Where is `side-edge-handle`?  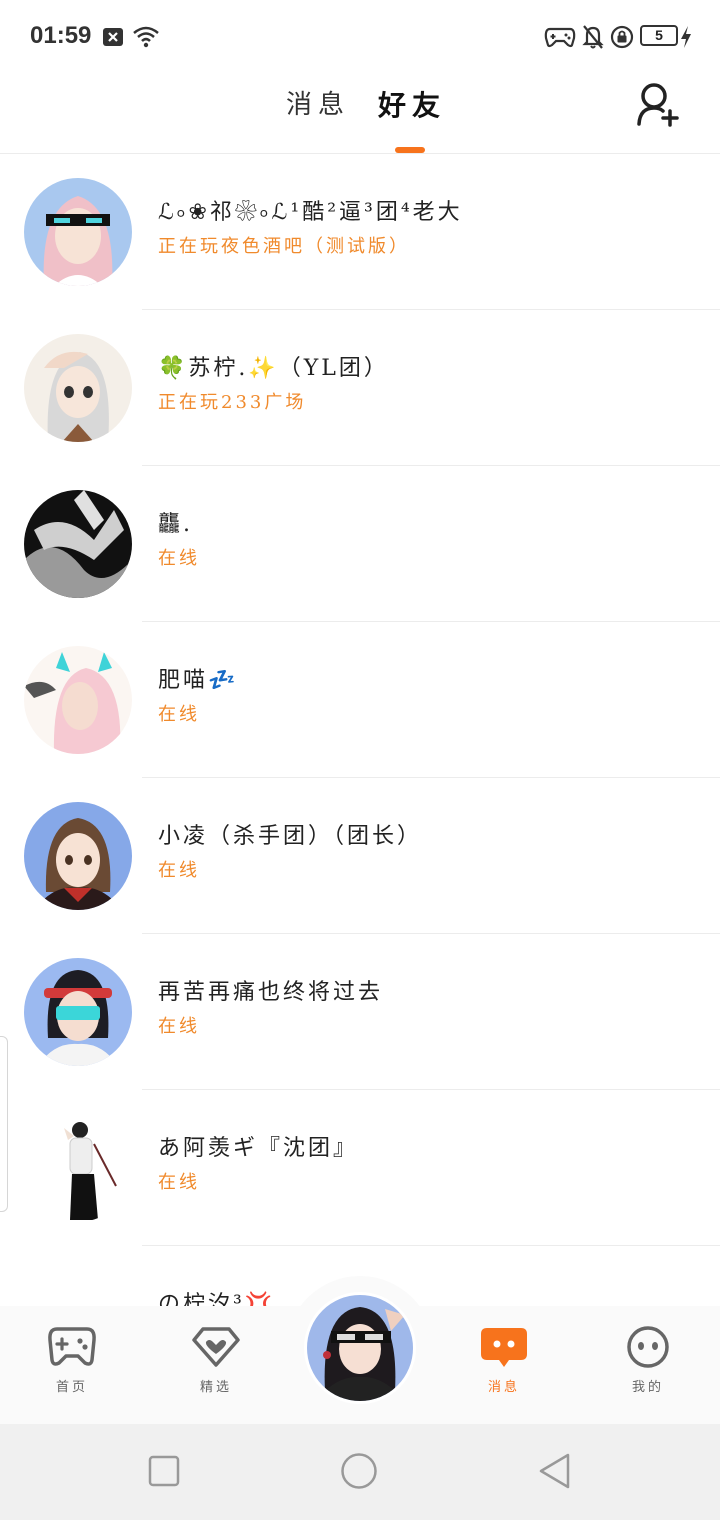
side-edge-handle is located at coordinates (4, 1124).